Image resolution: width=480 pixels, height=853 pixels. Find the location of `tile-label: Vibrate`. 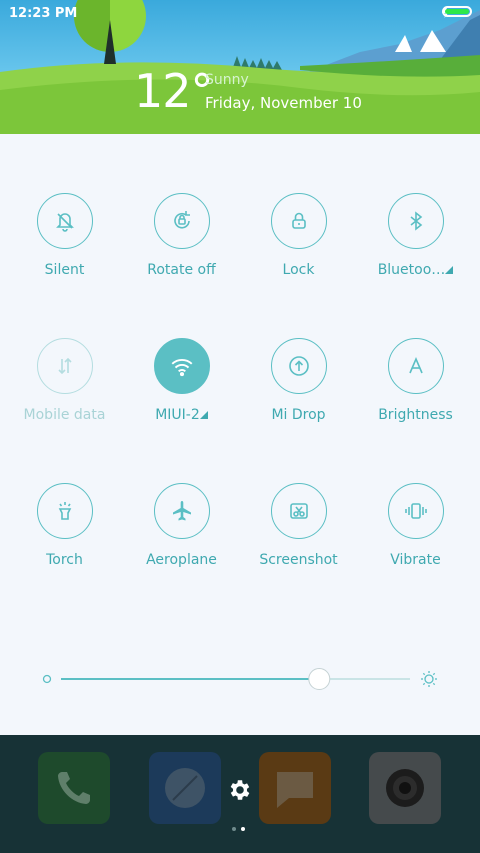

tile-label: Vibrate is located at coordinates (415, 560).